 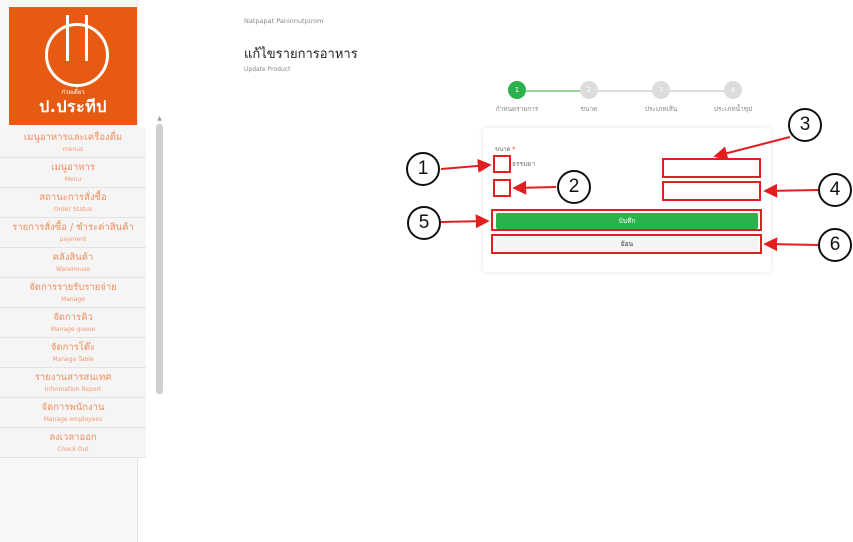 What do you see at coordinates (73, 149) in the screenshot?
I see `sidebar-item-sublabel: menus` at bounding box center [73, 149].